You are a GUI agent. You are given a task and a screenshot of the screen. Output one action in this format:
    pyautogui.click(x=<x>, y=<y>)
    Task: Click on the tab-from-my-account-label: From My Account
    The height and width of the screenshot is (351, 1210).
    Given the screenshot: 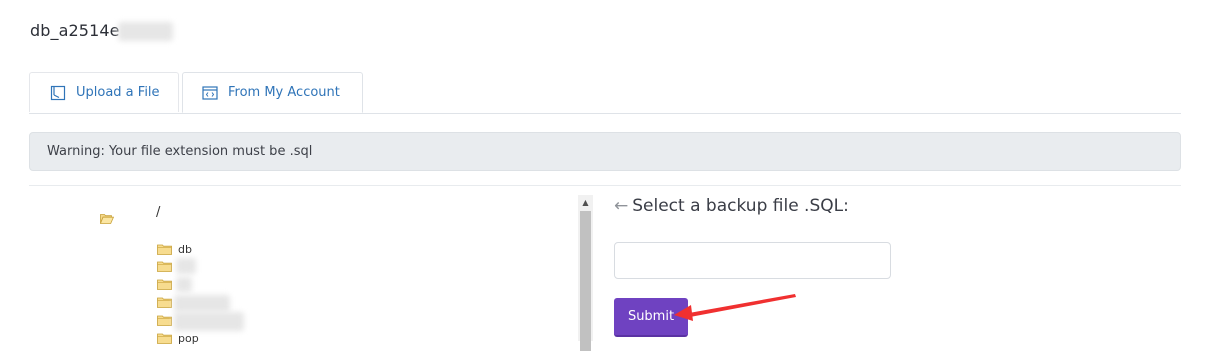 What is the action you would take?
    pyautogui.click(x=284, y=92)
    